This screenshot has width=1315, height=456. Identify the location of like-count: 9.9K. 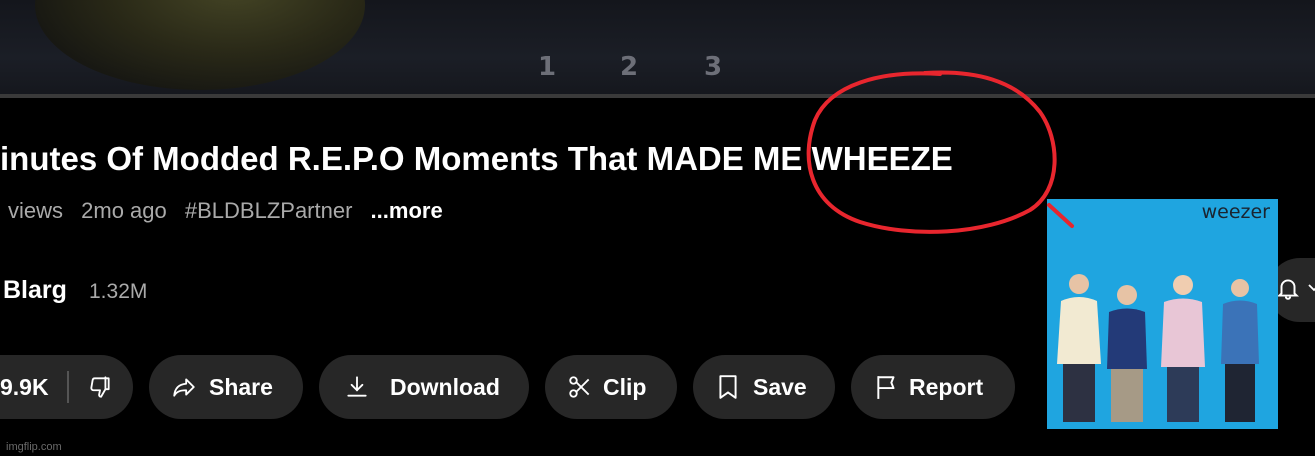
(24, 387).